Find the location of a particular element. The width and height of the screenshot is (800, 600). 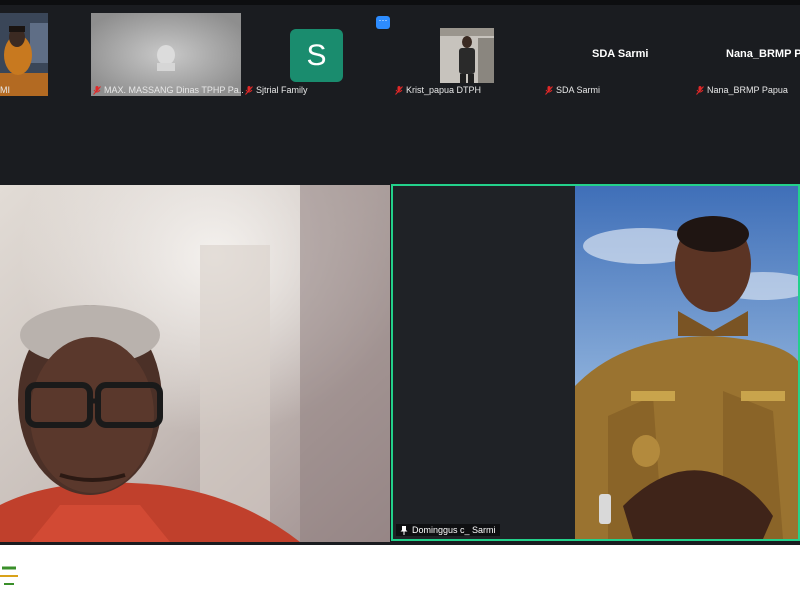

more-options-button: ··· is located at coordinates (383, 22).